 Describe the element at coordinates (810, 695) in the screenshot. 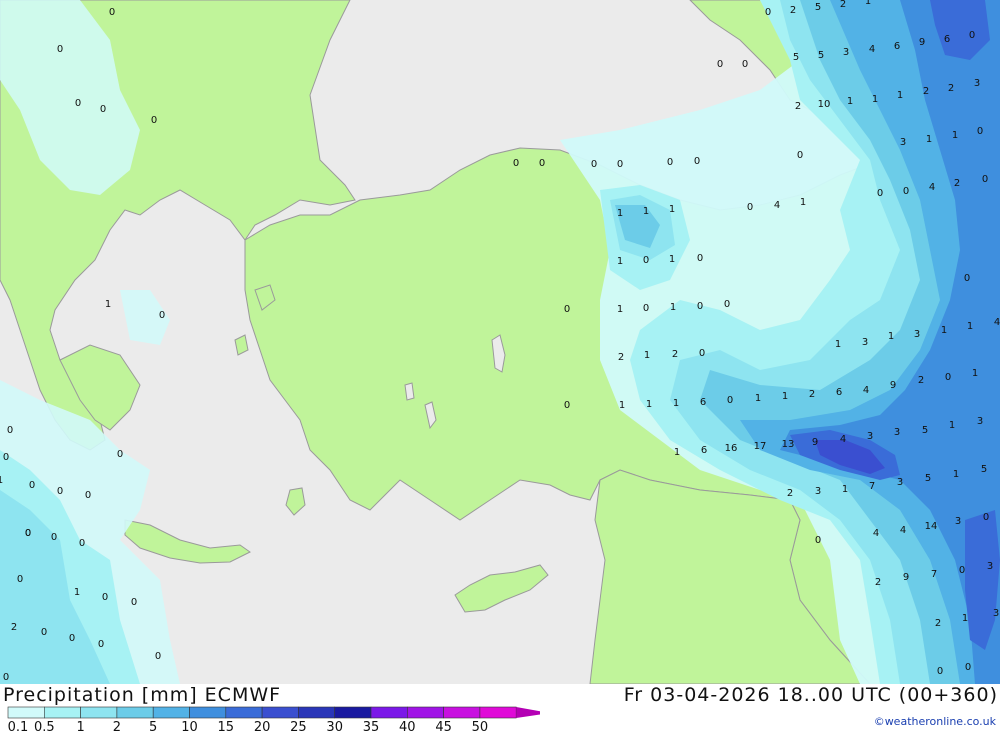

I see `valid-datetime: Fr 03-04-2026 18..00 UTC (00+360)` at that location.